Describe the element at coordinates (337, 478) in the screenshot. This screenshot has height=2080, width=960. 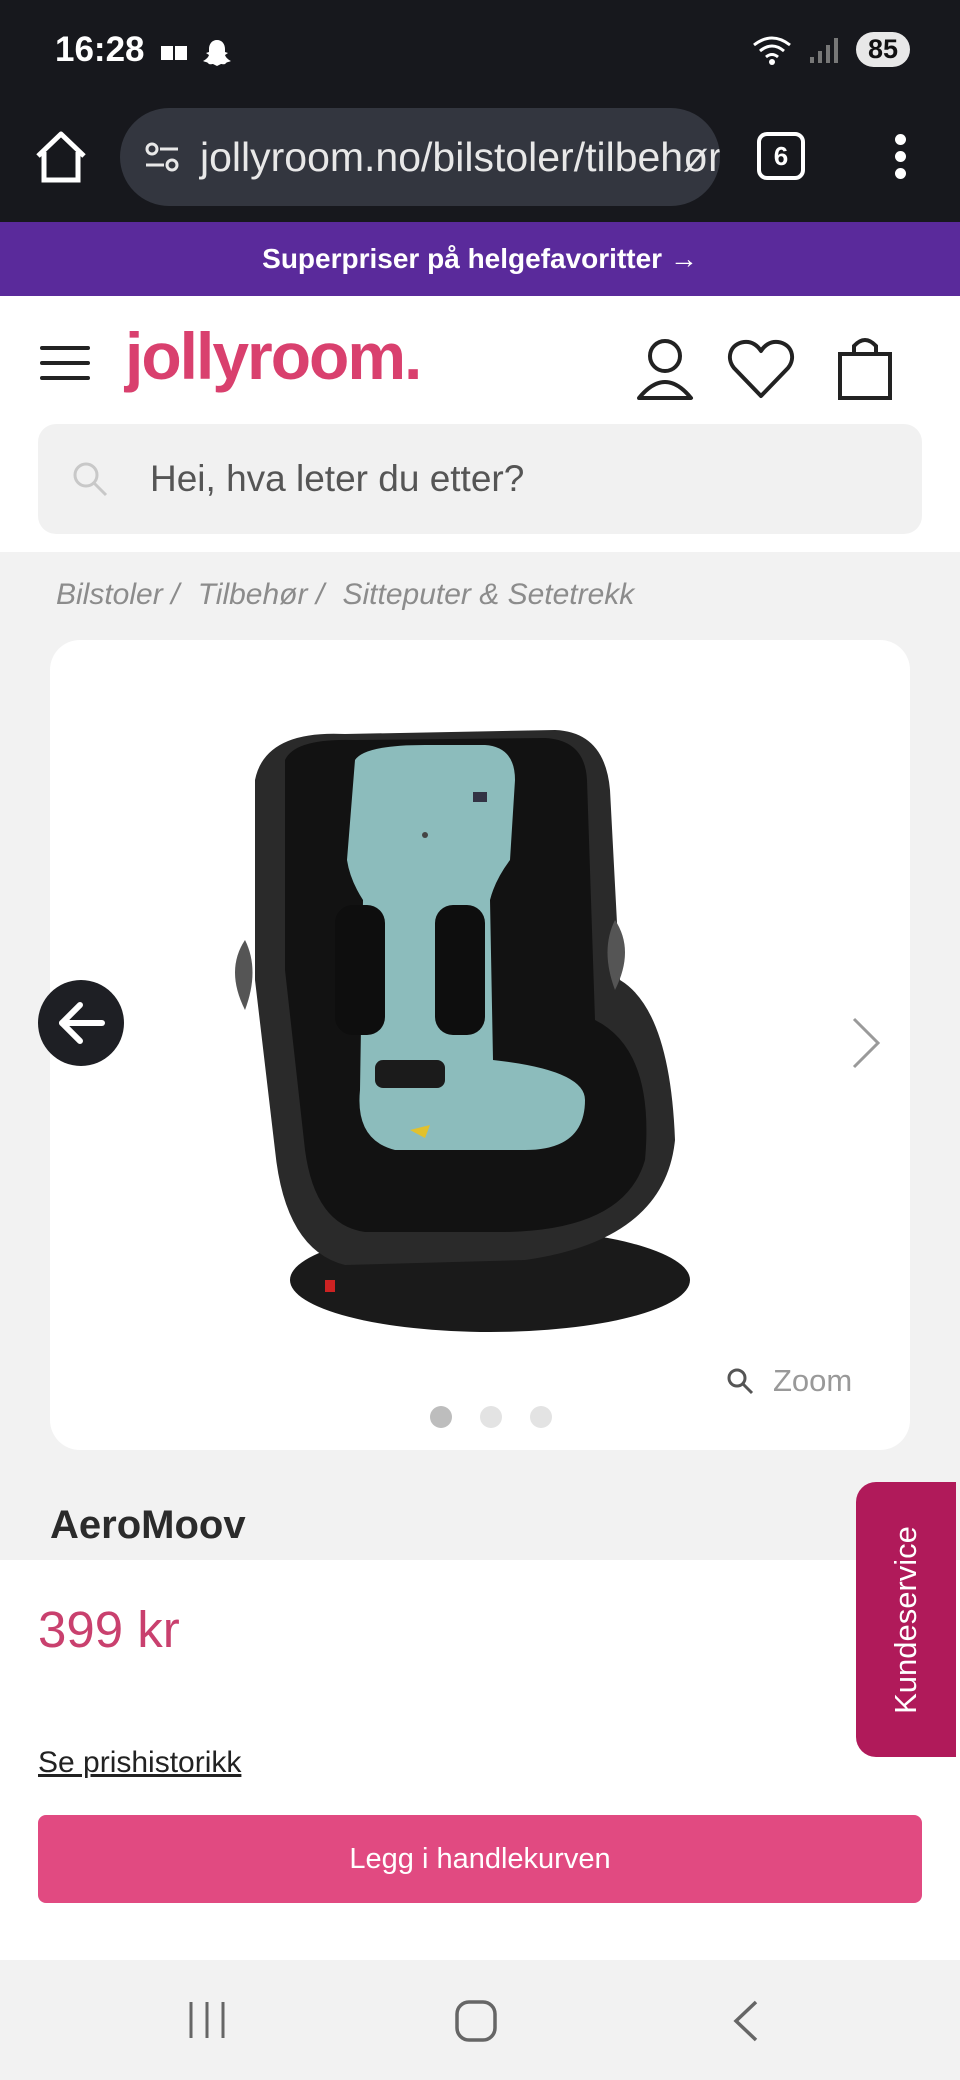
I see `search-placeholder: Hei, hva leter du etter?` at that location.